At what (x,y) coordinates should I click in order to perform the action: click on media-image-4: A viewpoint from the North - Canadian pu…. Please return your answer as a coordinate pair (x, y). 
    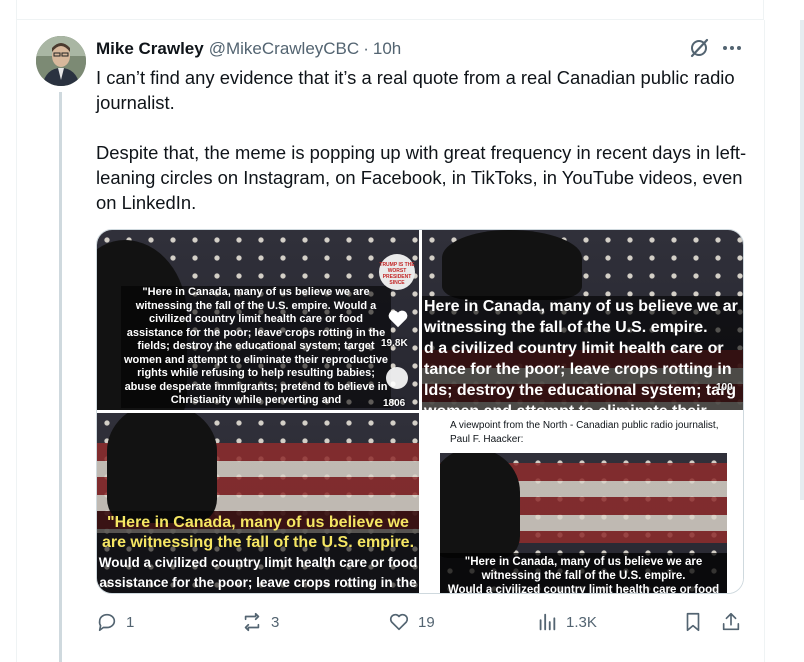
    Looking at the image, I should click on (582, 503).